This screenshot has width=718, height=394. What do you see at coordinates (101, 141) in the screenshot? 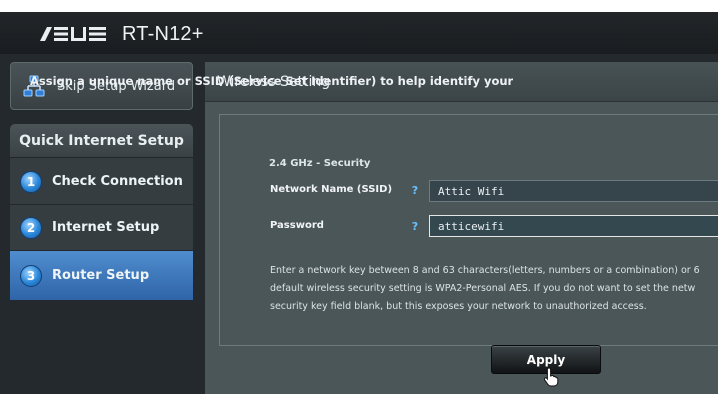
I see `quick-setup-title: Quick Internet Setup` at bounding box center [101, 141].